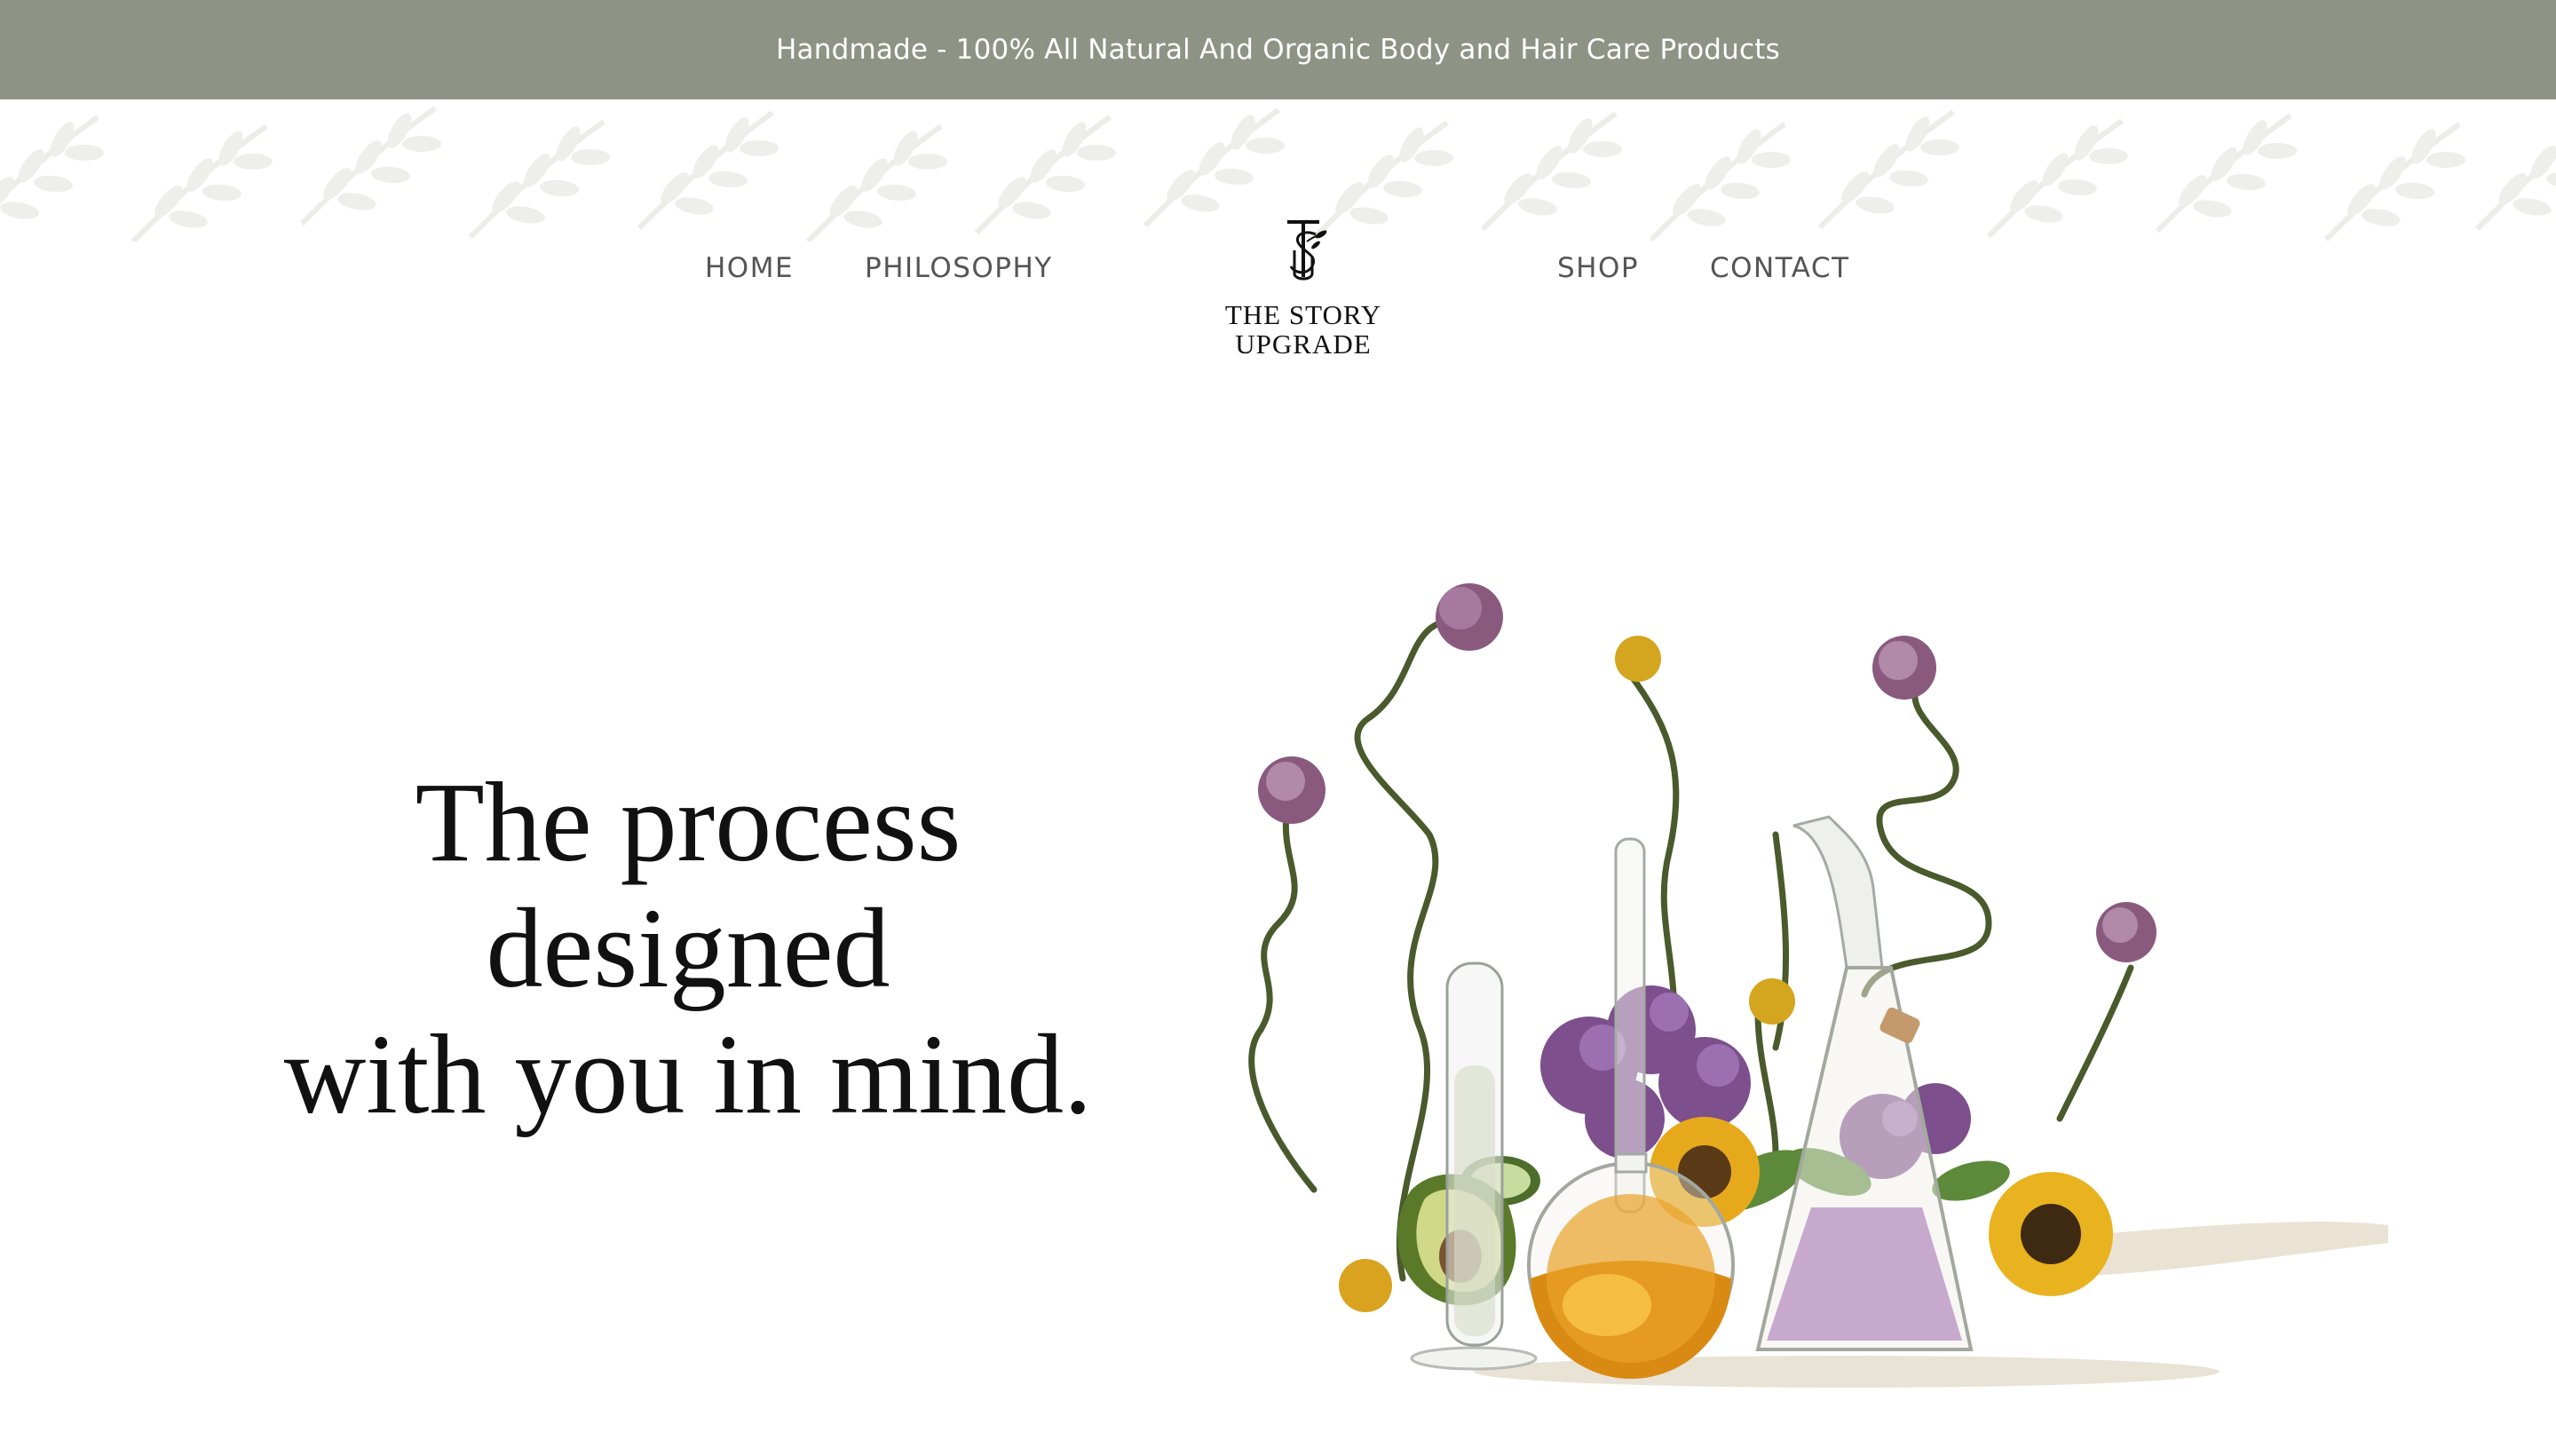  I want to click on nav-home-link: HOME, so click(750, 268).